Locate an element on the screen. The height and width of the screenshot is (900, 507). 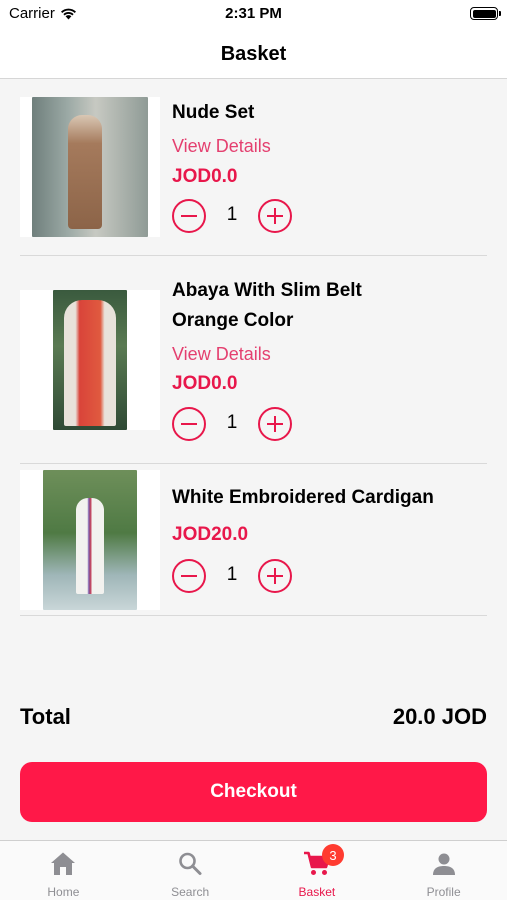
total-label: Total is located at coordinates (45, 716).